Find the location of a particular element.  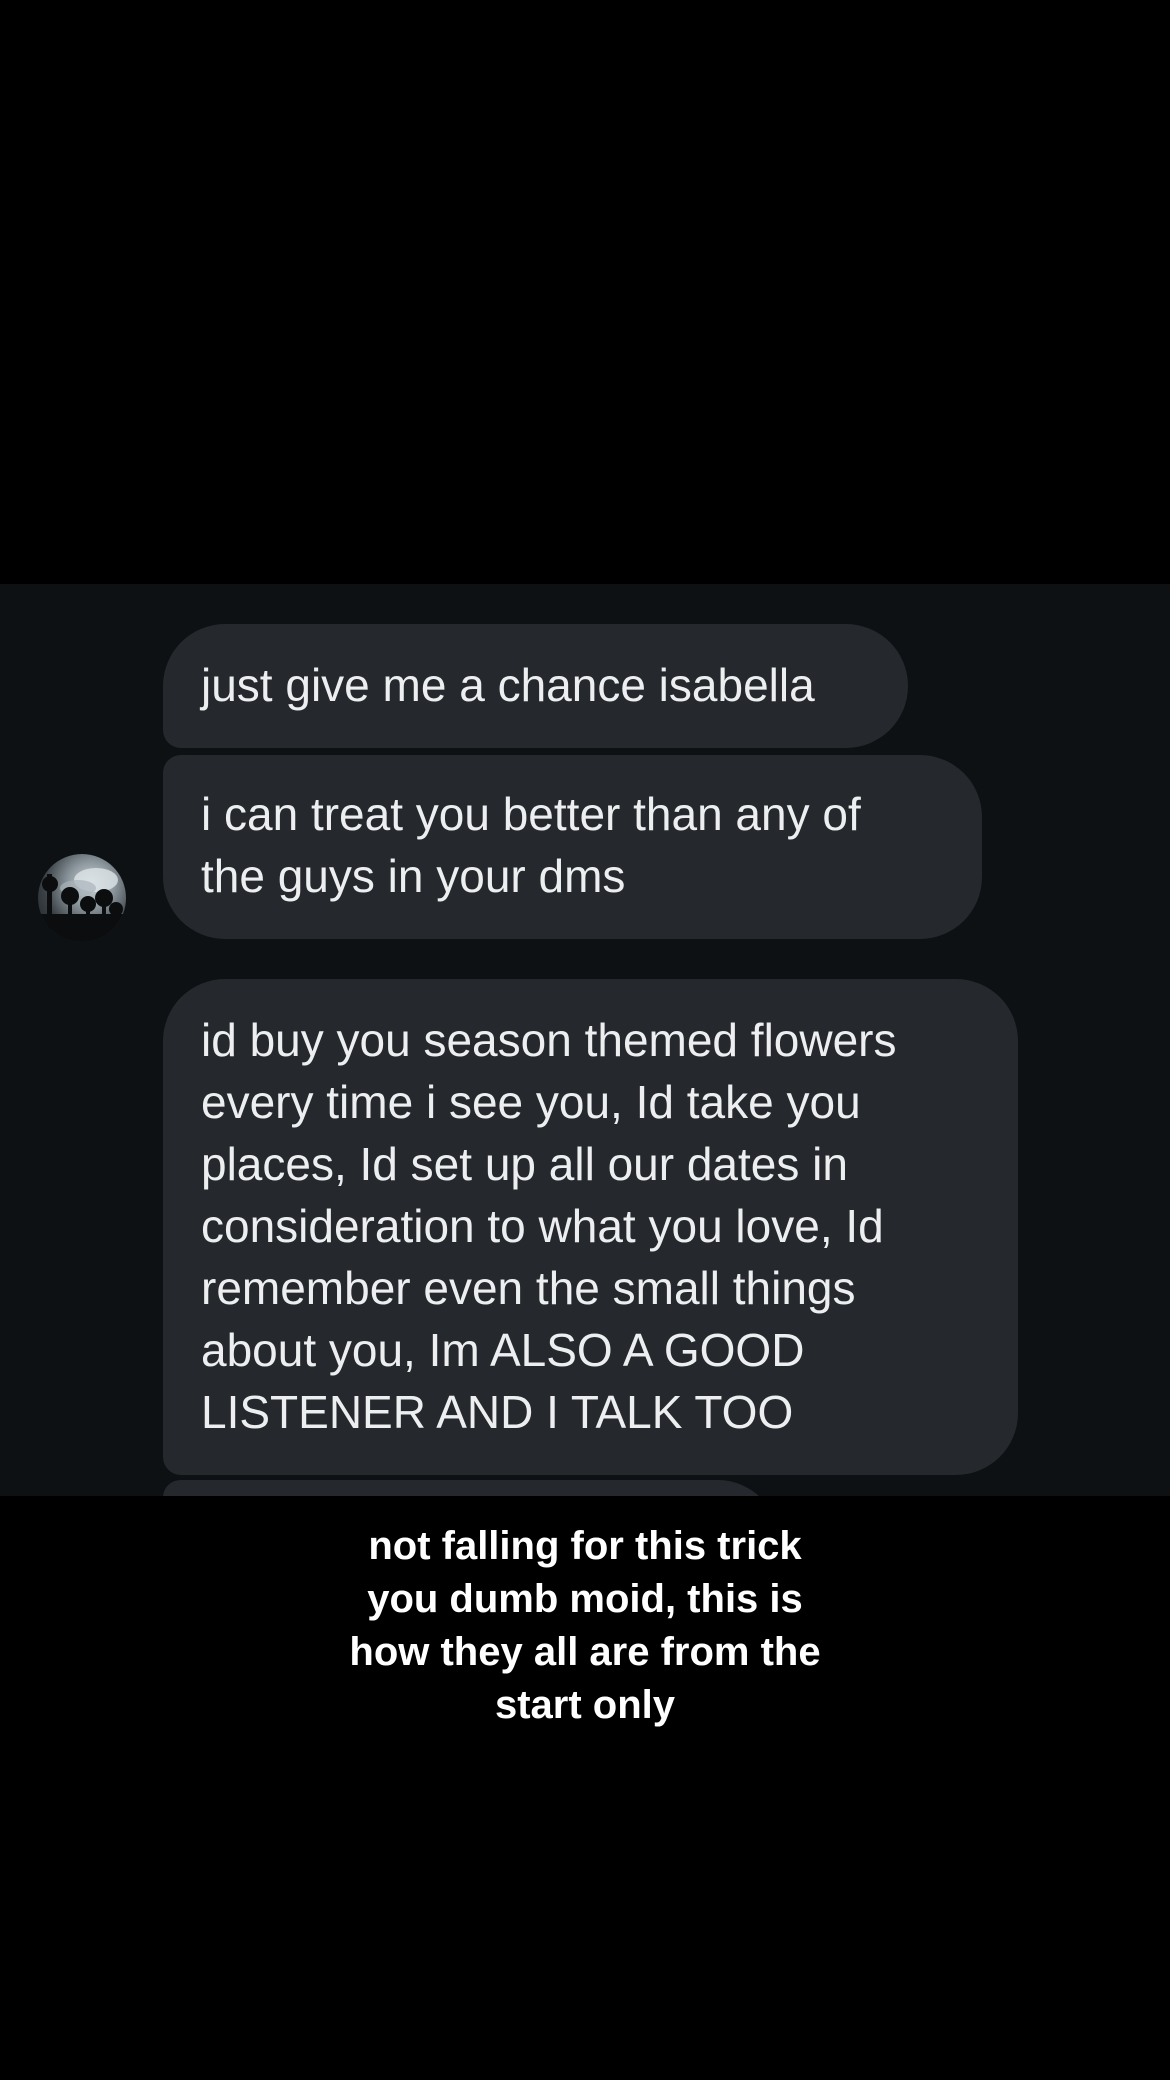

avatar-photo-icon is located at coordinates (82, 905).